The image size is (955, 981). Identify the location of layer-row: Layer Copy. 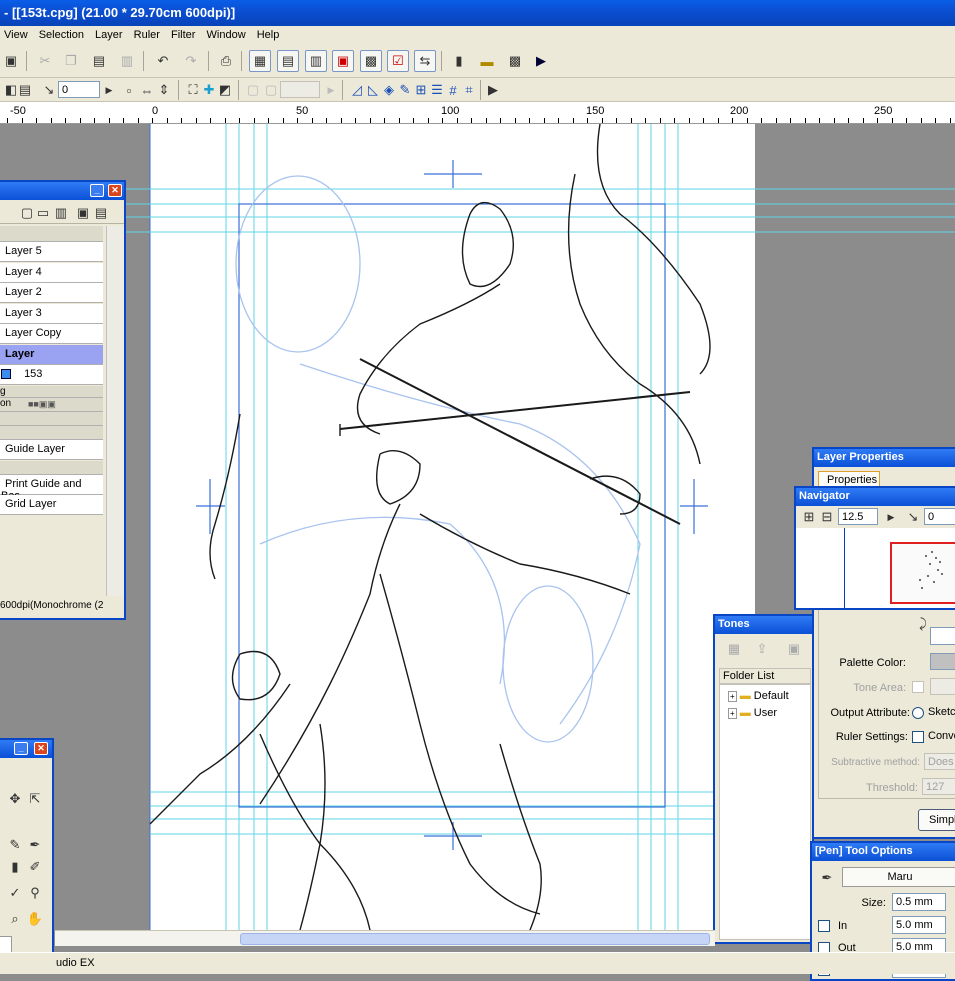
(51, 334).